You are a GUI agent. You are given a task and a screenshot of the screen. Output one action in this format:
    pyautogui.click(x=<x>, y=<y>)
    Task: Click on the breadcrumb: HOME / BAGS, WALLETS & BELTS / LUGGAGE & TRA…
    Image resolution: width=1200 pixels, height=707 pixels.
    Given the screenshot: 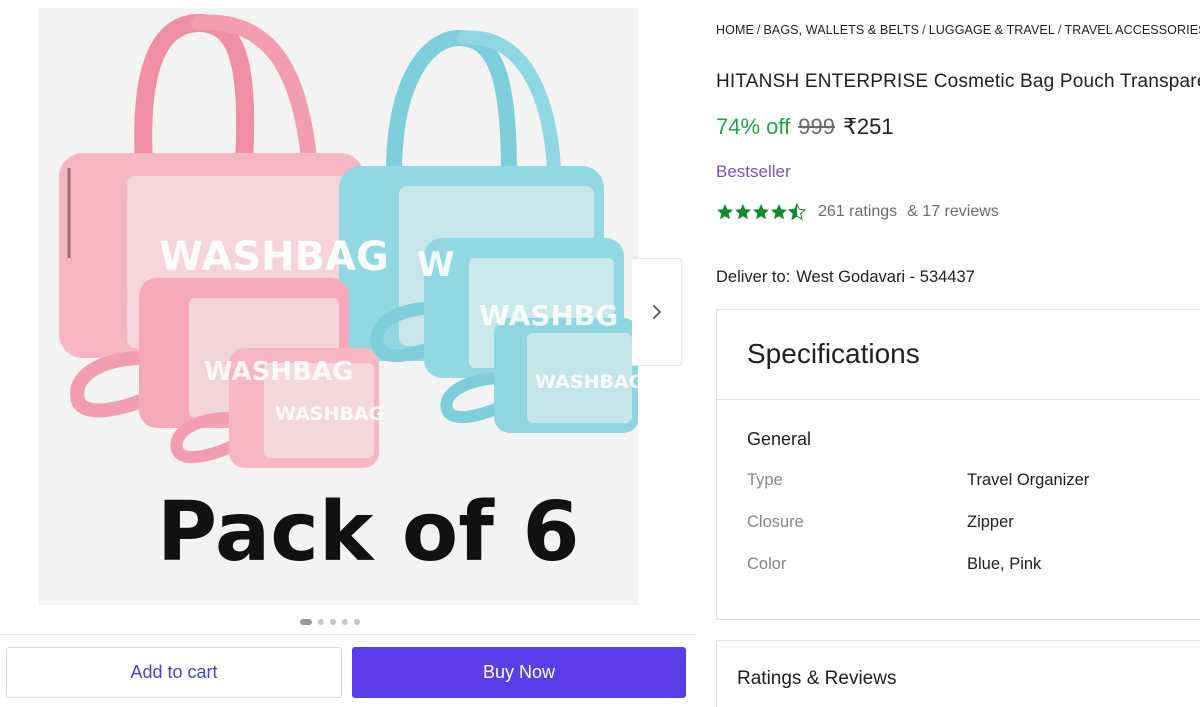 What is the action you would take?
    pyautogui.click(x=958, y=30)
    